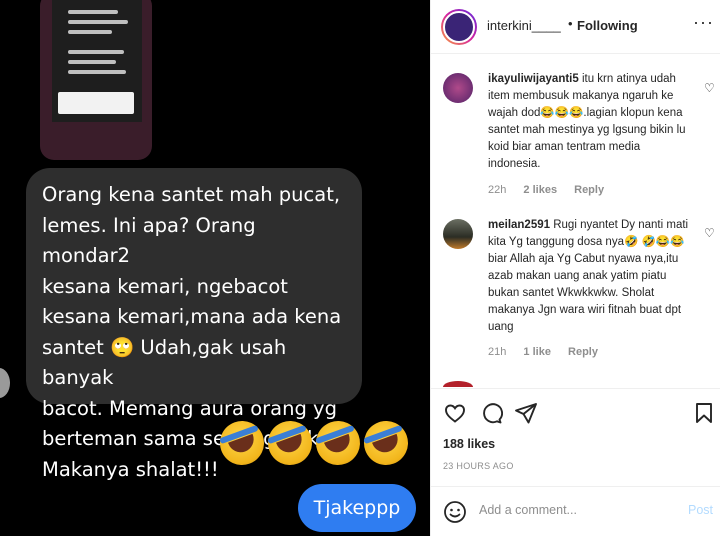  What do you see at coordinates (478, 466) in the screenshot?
I see `post-timestamp: 23 HOURS AGO` at bounding box center [478, 466].